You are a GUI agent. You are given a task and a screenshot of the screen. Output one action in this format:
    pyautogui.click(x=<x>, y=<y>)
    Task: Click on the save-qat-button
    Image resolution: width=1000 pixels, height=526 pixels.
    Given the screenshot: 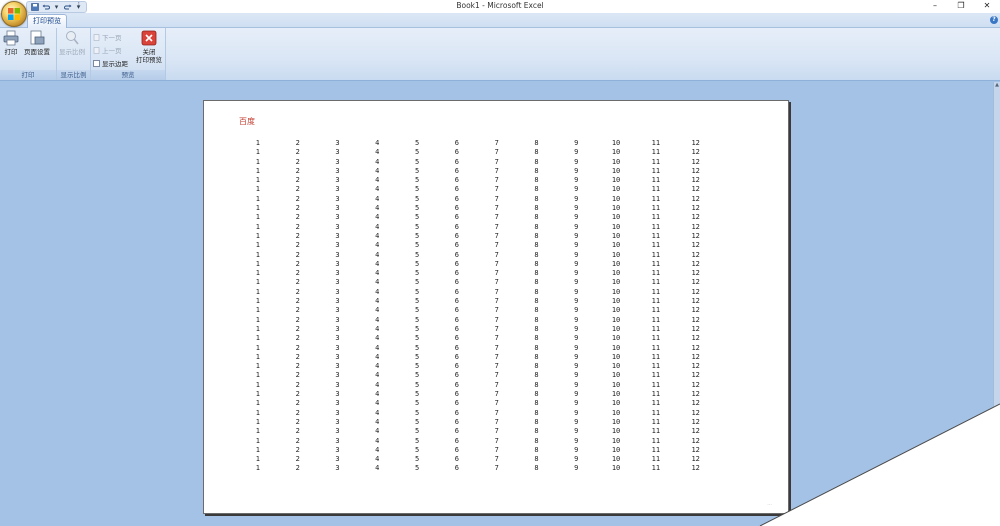 What is the action you would take?
    pyautogui.click(x=34, y=7)
    